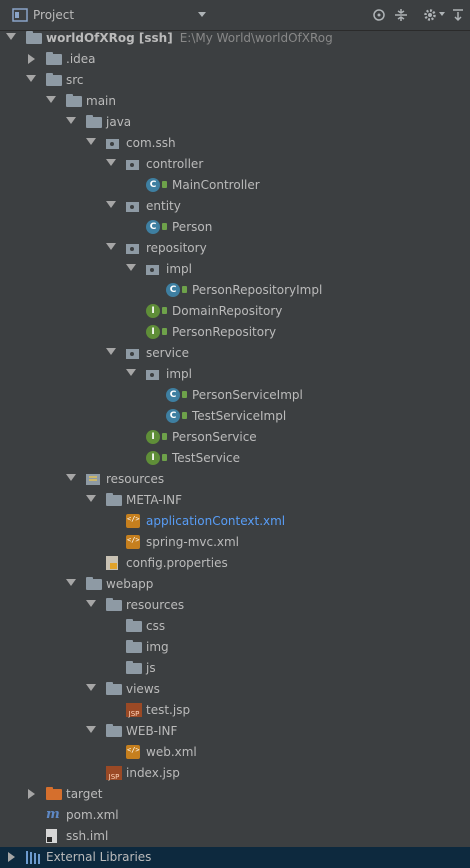  I want to click on tree-row: I TestService, so click(235, 458).